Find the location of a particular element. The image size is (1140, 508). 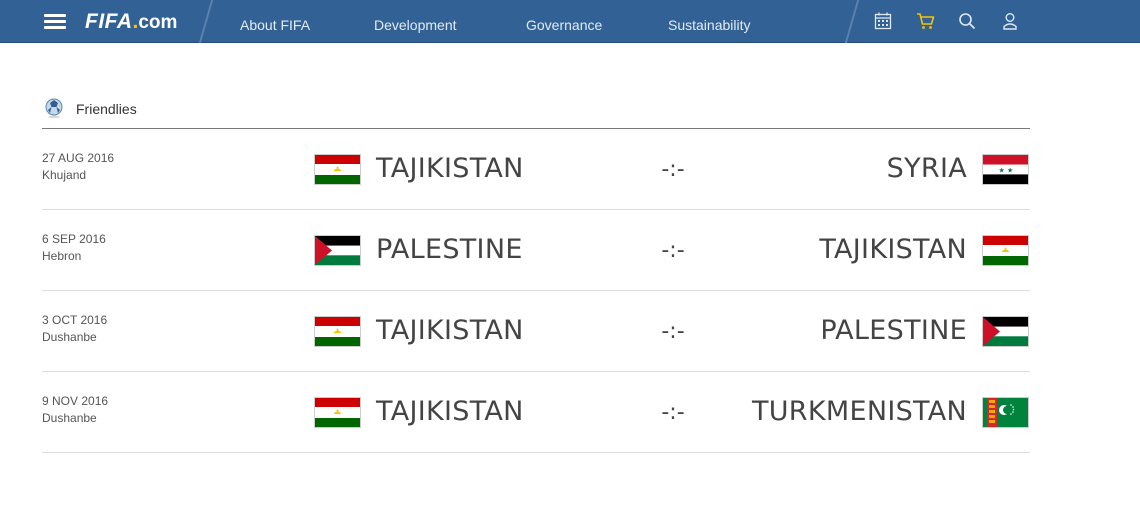

away-team-name: TAJIKISTAN is located at coordinates (893, 249).